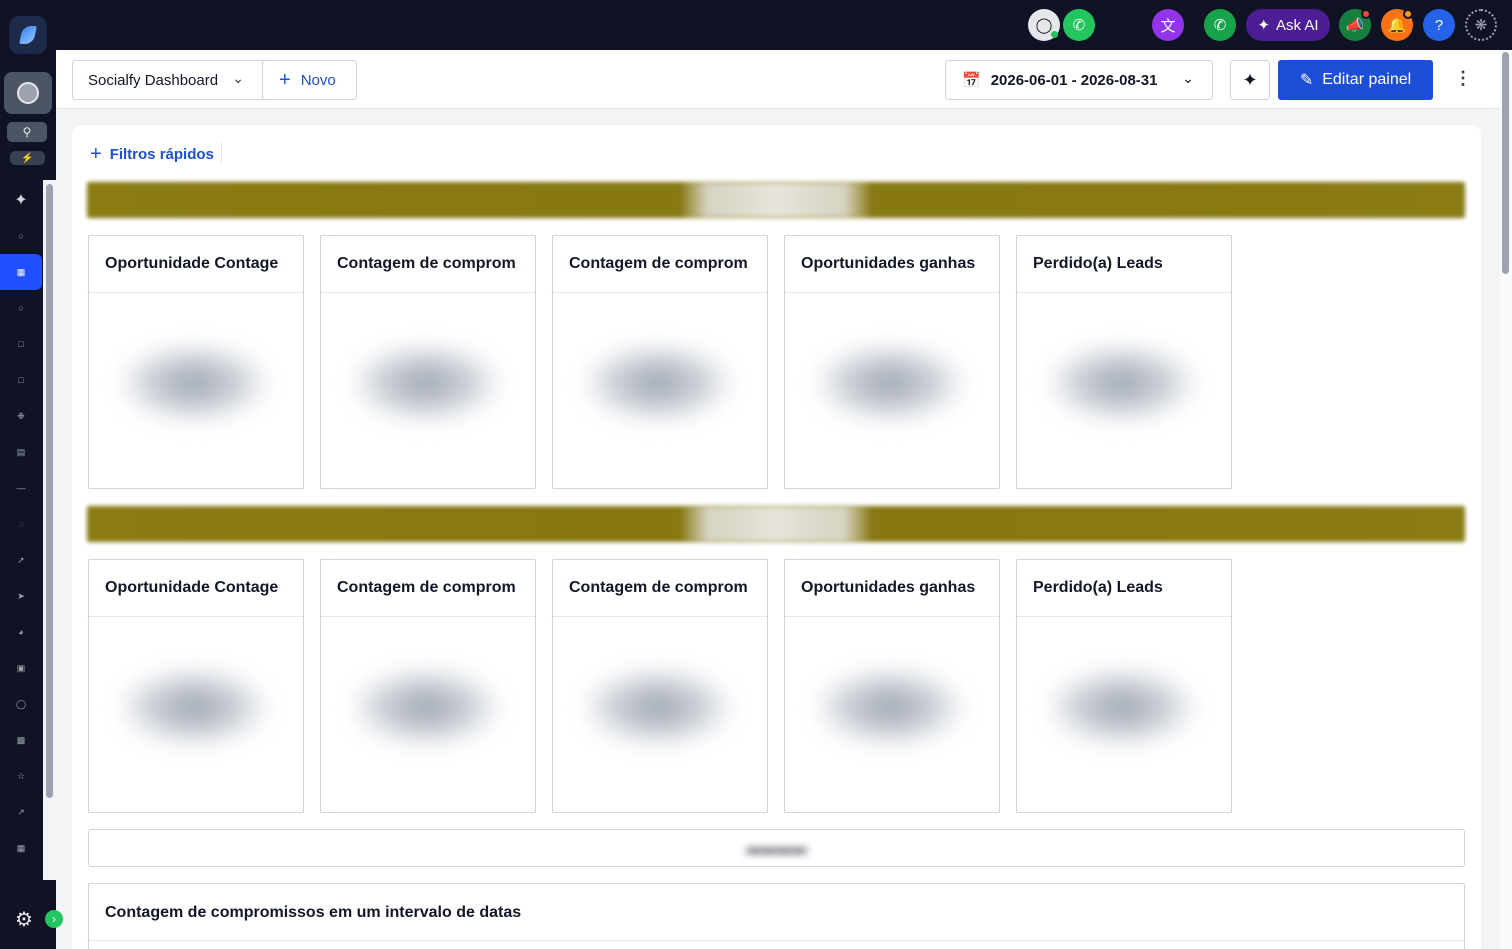 The height and width of the screenshot is (949, 1512). Describe the element at coordinates (21, 308) in the screenshot. I see `sidebar-item-conversations: ○` at that location.